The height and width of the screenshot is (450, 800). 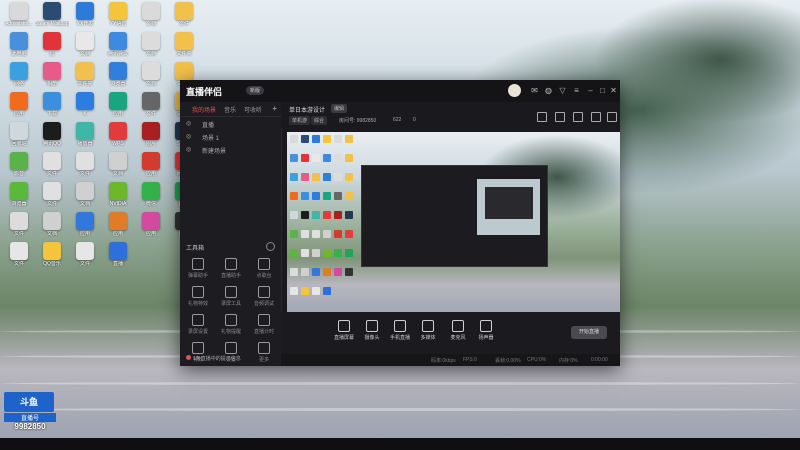 I want to click on share-icon, so click(x=612, y=117).